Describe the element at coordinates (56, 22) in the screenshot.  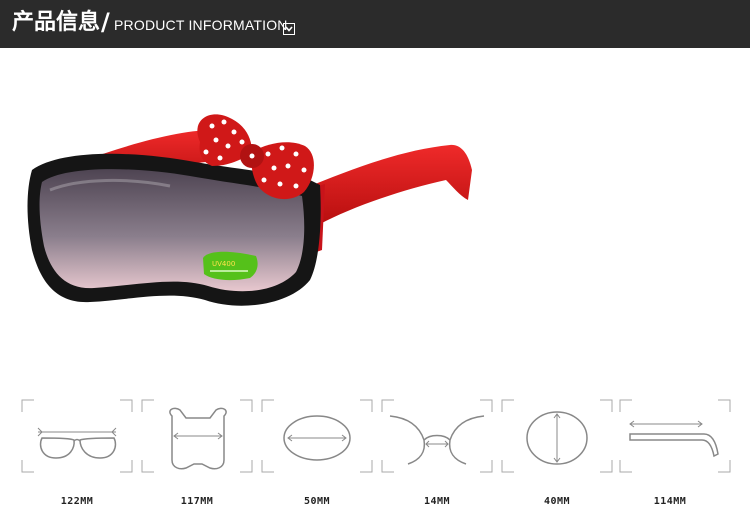
I see `header-title-cn: 产品信息` at that location.